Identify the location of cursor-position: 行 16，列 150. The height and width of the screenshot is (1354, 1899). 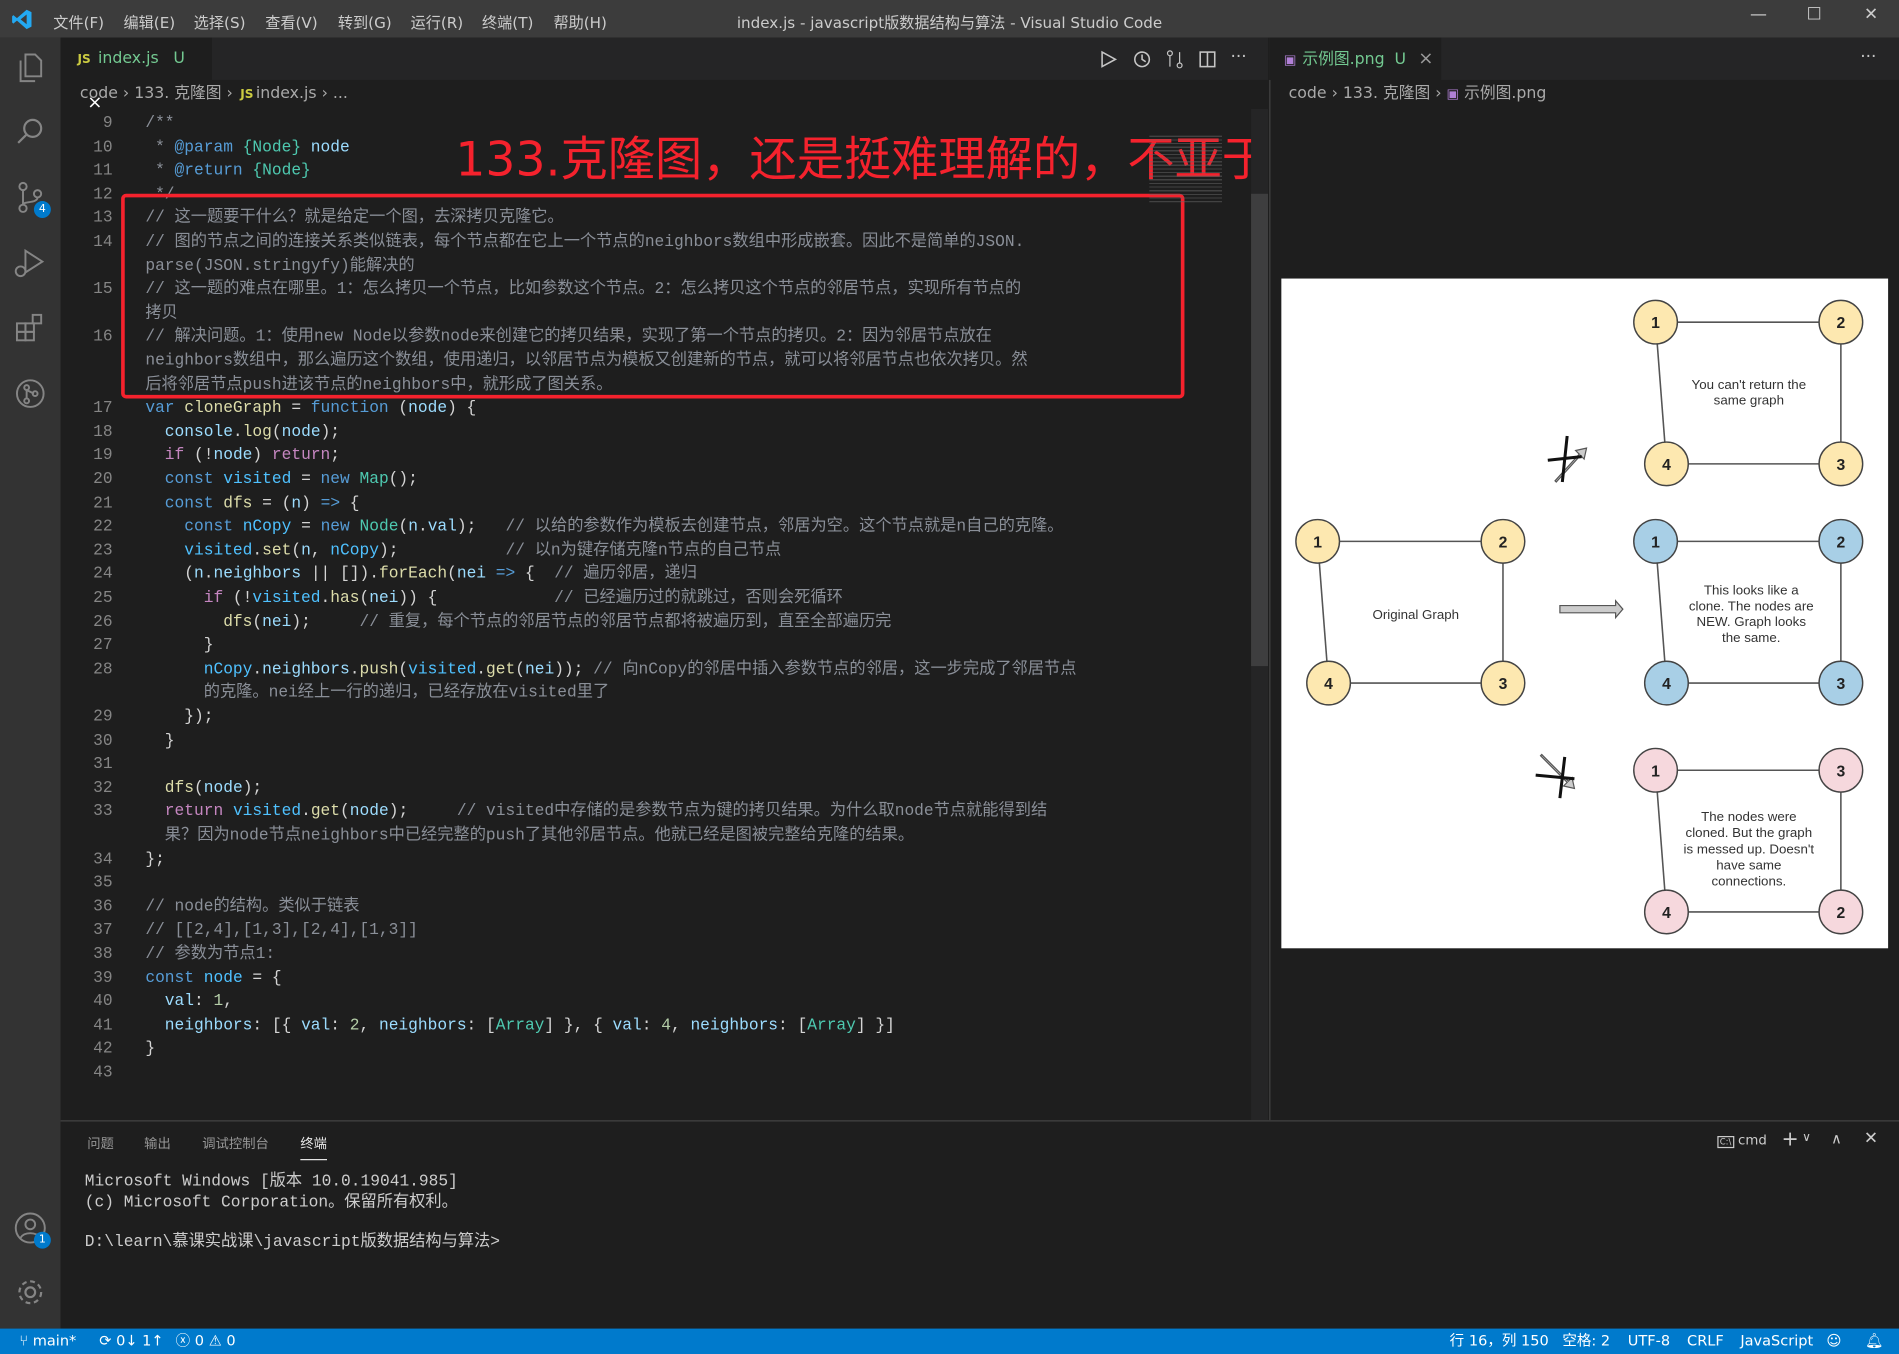
(1499, 1341).